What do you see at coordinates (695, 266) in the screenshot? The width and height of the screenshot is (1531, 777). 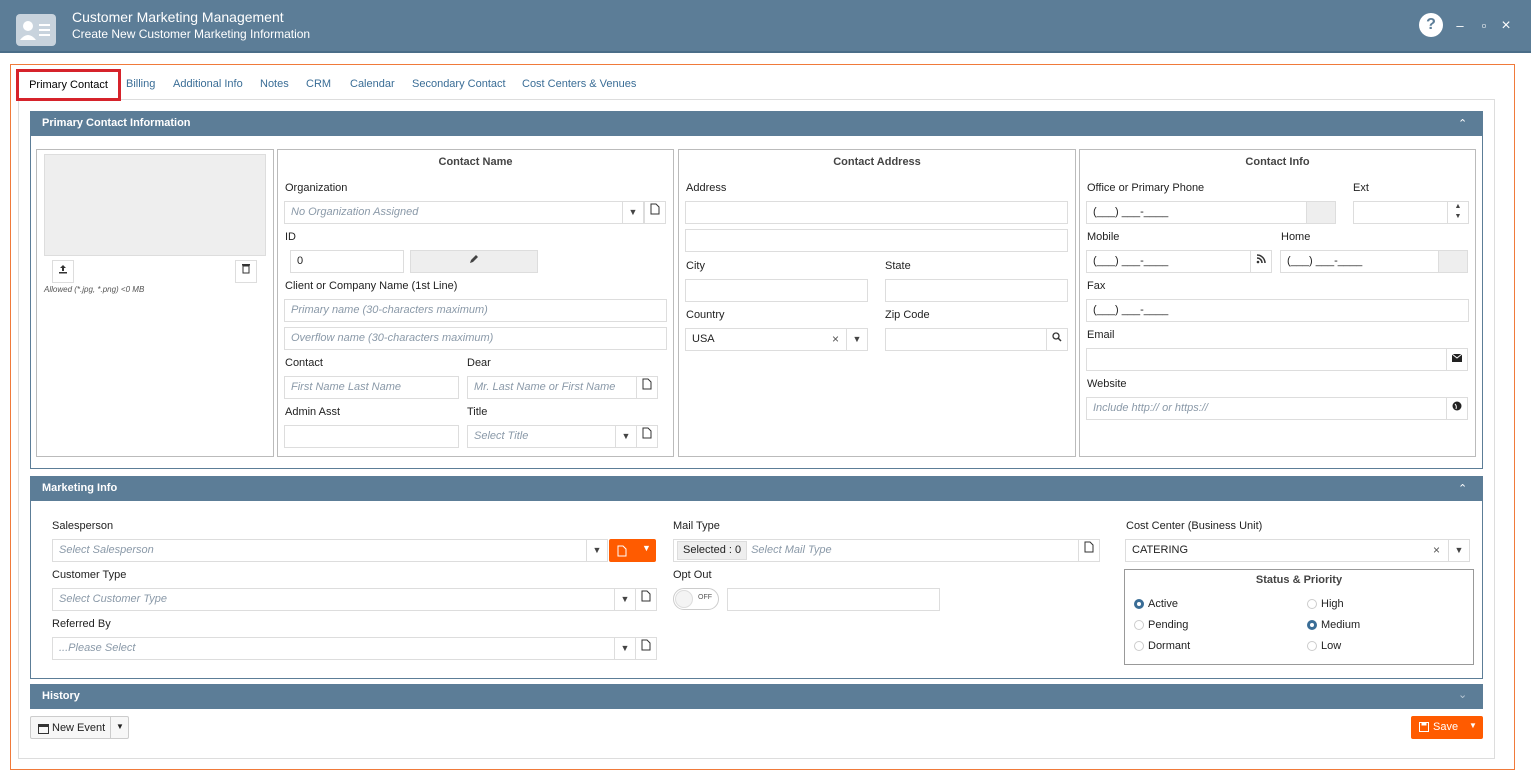 I see `city-label: City` at bounding box center [695, 266].